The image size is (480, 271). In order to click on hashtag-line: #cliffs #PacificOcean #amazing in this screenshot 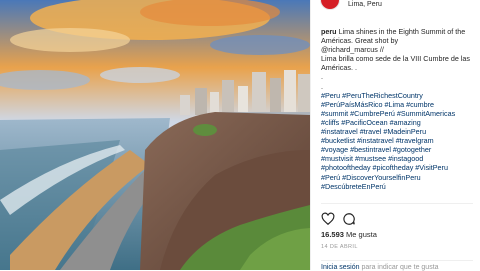, I will do `click(400, 122)`.